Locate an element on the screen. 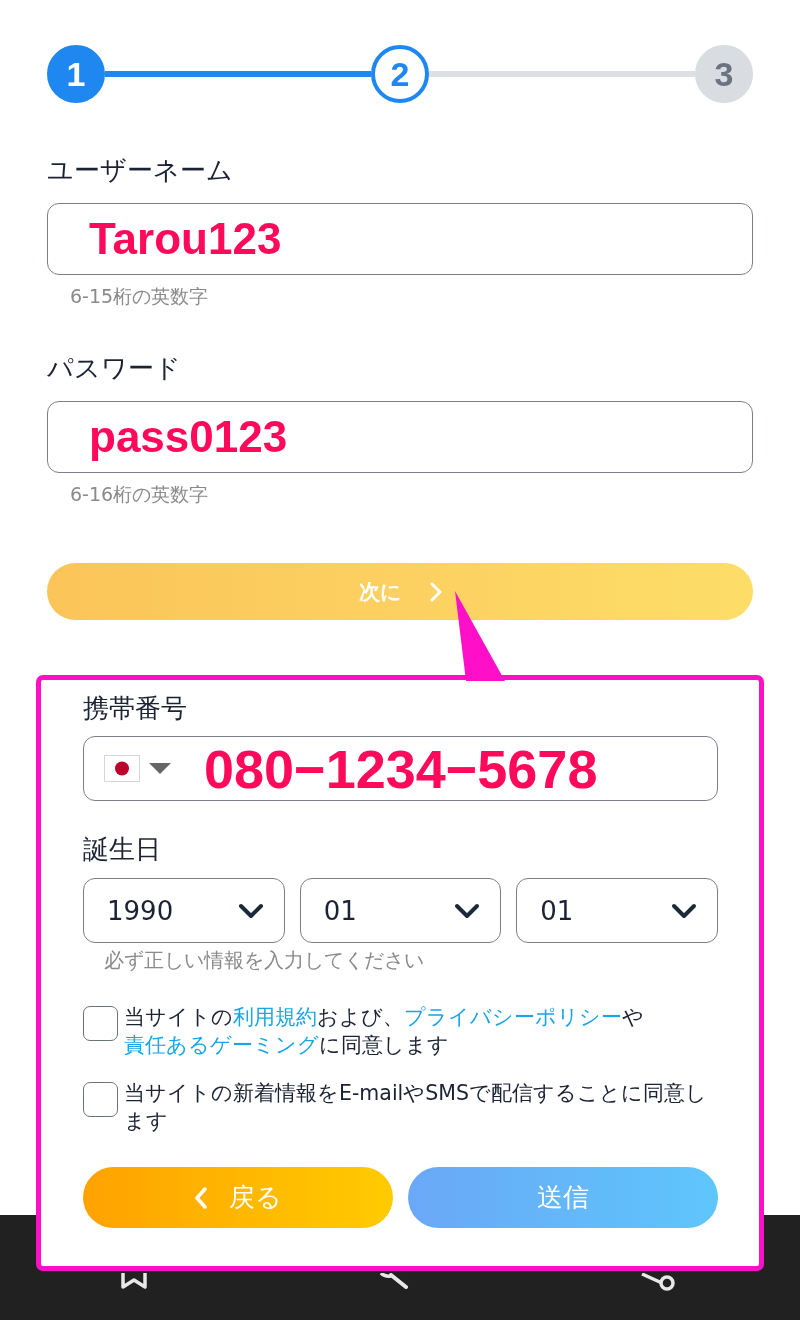  input-field: pass0123 is located at coordinates (400, 437).